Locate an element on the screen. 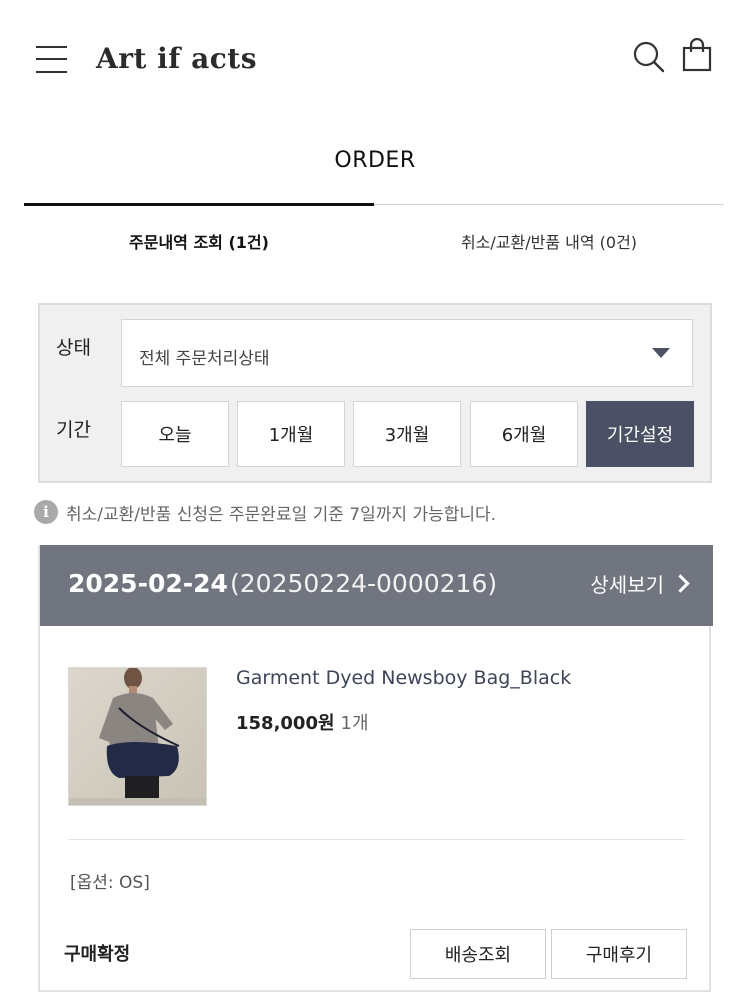  product-name-link: Garment Dyed Newsboy Bag_Black is located at coordinates (403, 678).